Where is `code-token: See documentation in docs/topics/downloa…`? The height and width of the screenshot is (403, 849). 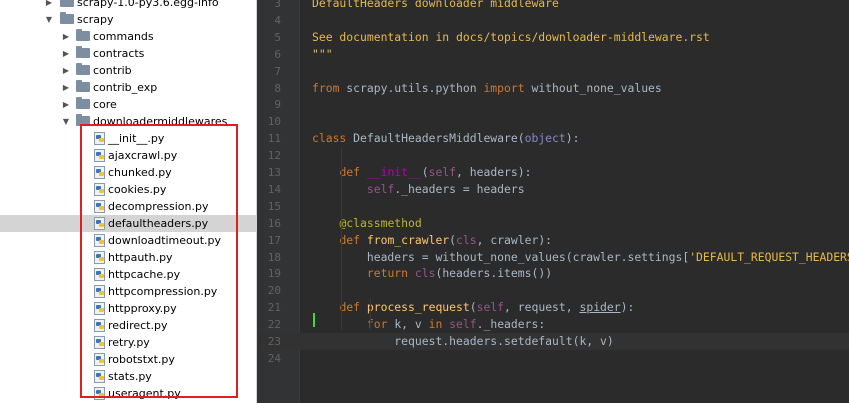 code-token: See documentation in docs/topics/downloa… is located at coordinates (511, 36).